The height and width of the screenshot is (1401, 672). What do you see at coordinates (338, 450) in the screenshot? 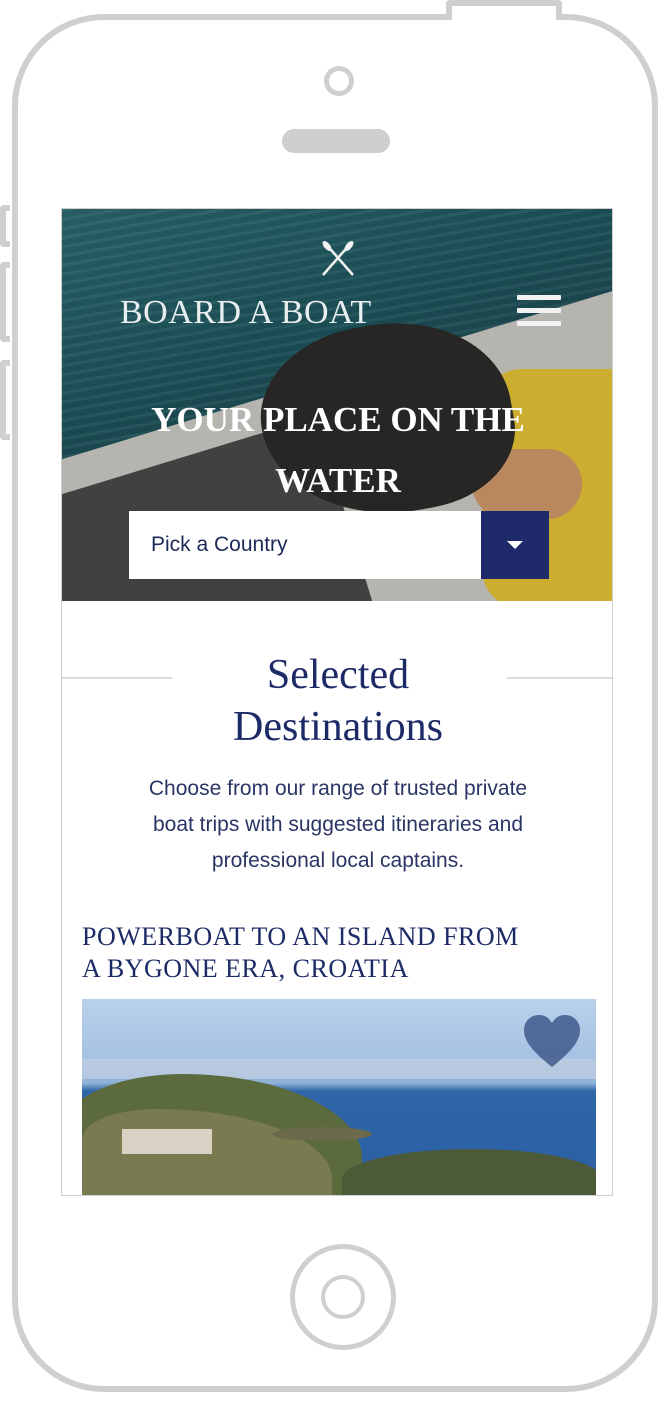
I see `hero-headline: YOUR PLACE ON THE WATER` at bounding box center [338, 450].